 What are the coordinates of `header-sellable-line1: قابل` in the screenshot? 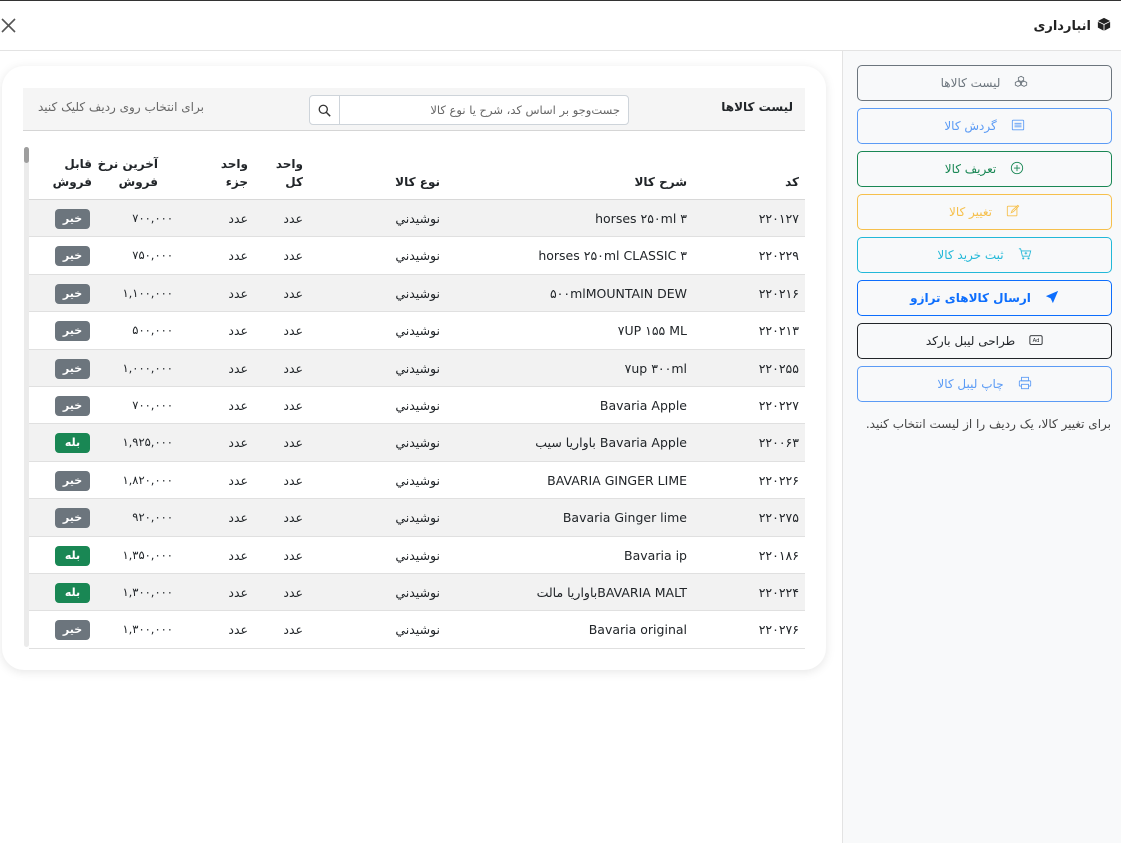 It's located at (78, 164).